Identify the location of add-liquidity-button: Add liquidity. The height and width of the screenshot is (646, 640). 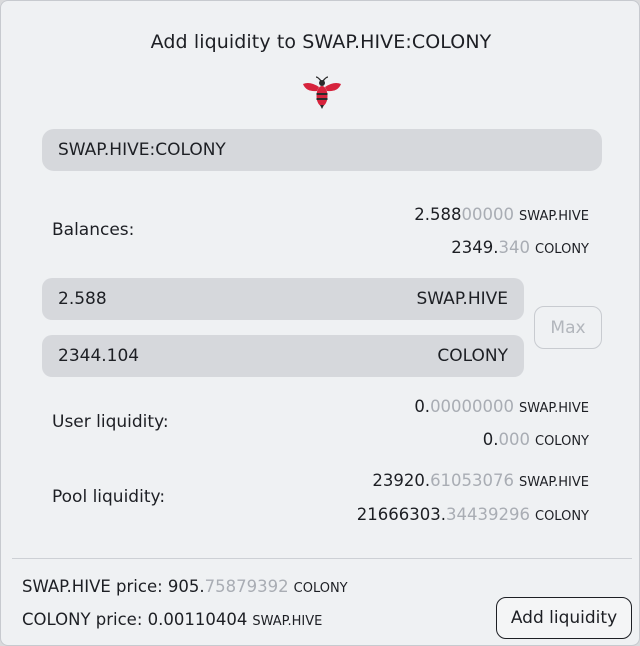
(564, 618).